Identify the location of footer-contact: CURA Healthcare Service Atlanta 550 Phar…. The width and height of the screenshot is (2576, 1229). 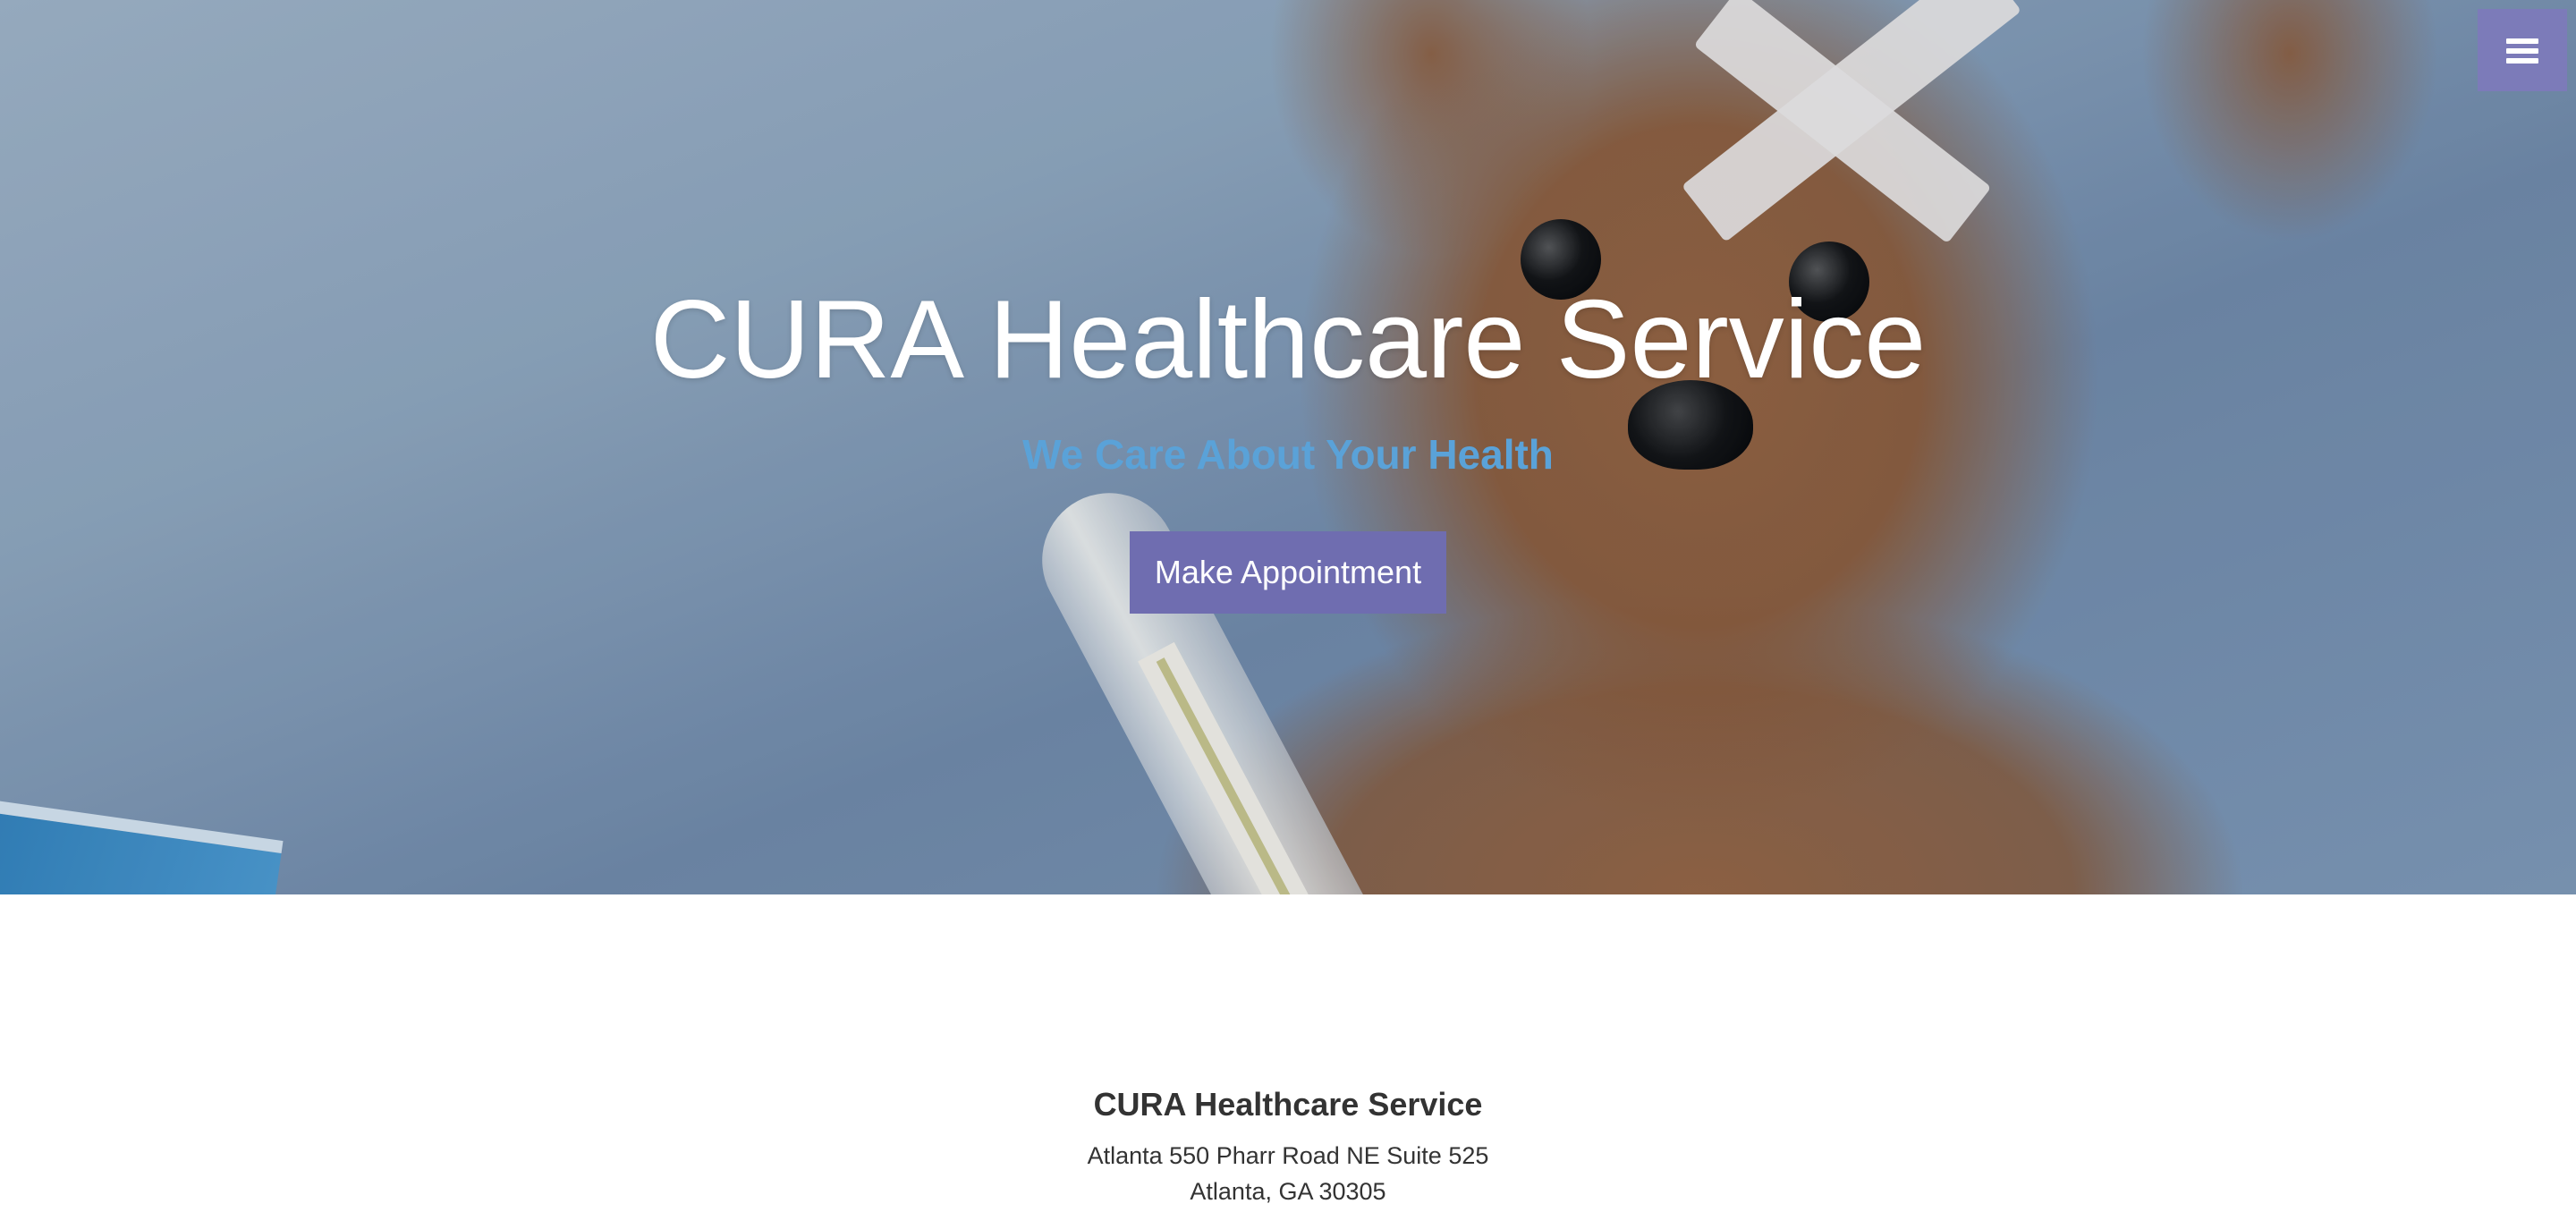
(1288, 1145).